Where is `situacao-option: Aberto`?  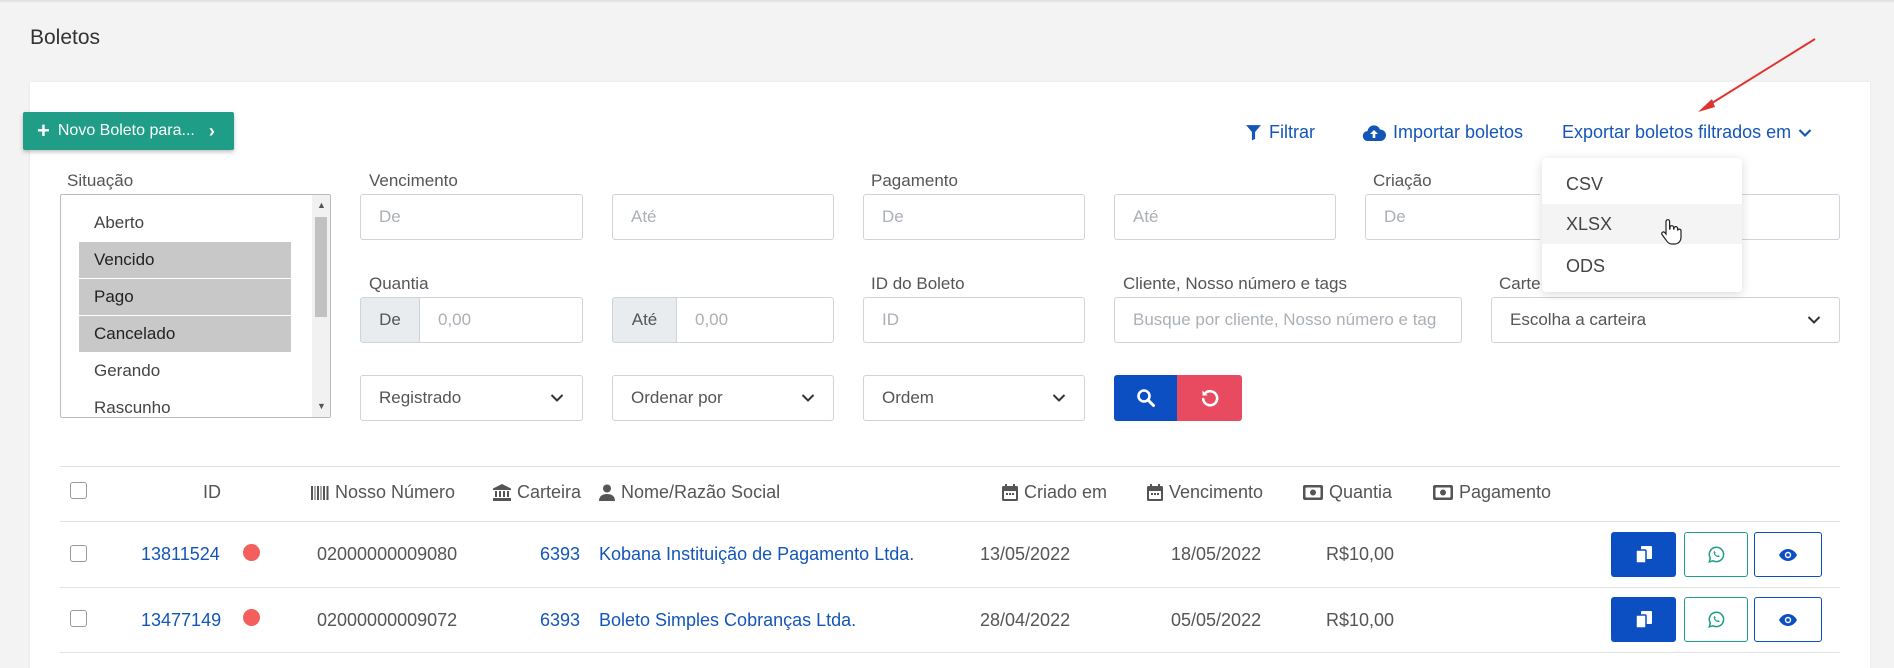 situacao-option: Aberto is located at coordinates (185, 223).